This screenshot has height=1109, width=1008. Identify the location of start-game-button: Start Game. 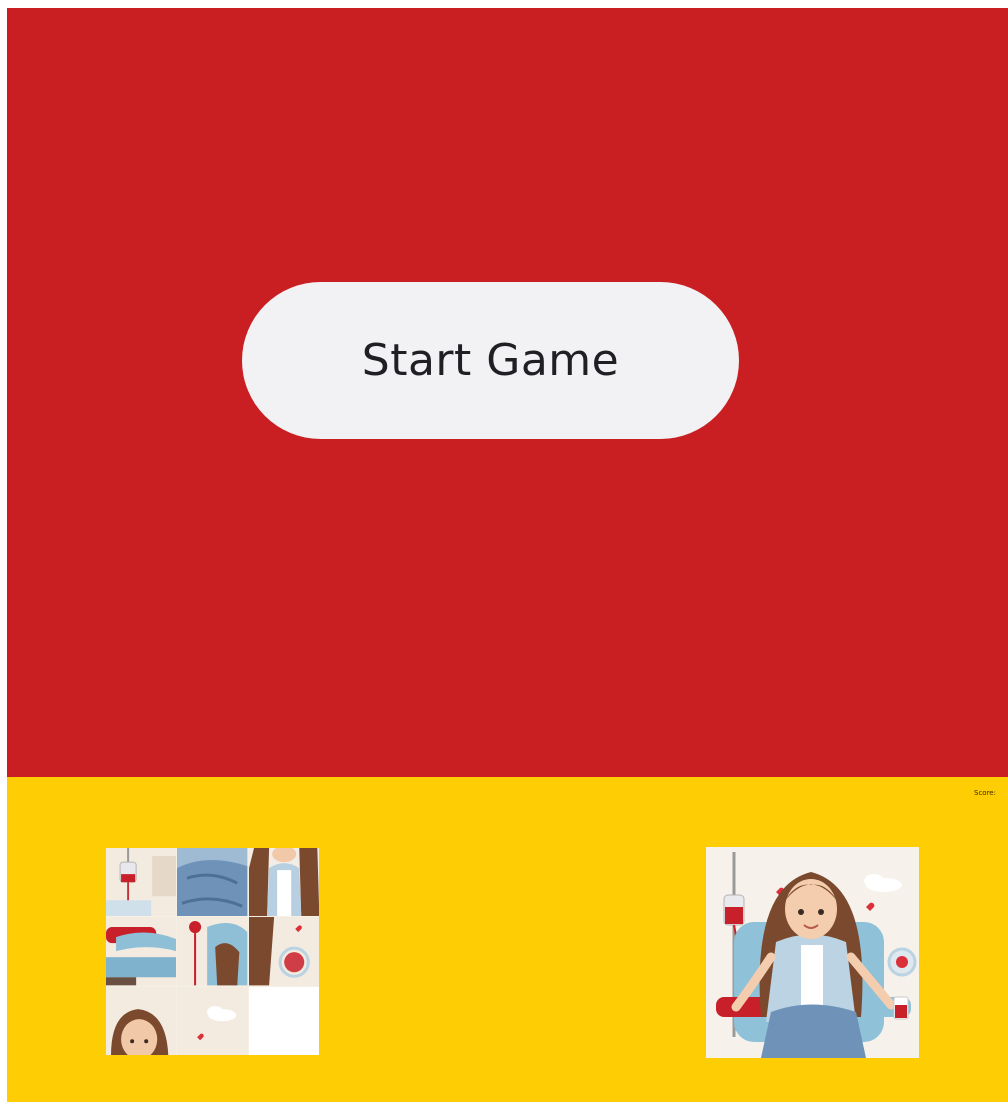
(490, 360).